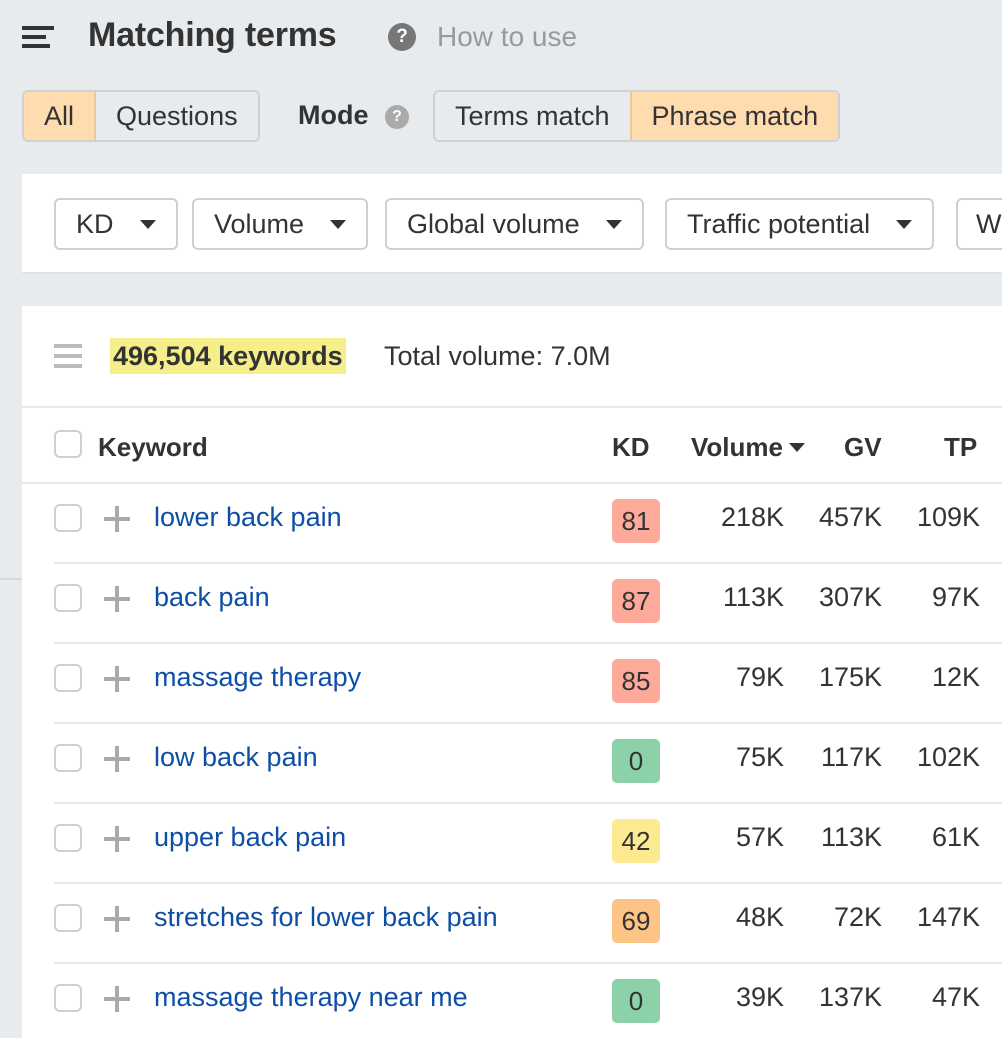 This screenshot has height=1038, width=1002. What do you see at coordinates (311, 997) in the screenshot?
I see `keyword-link: massage therapy near me` at bounding box center [311, 997].